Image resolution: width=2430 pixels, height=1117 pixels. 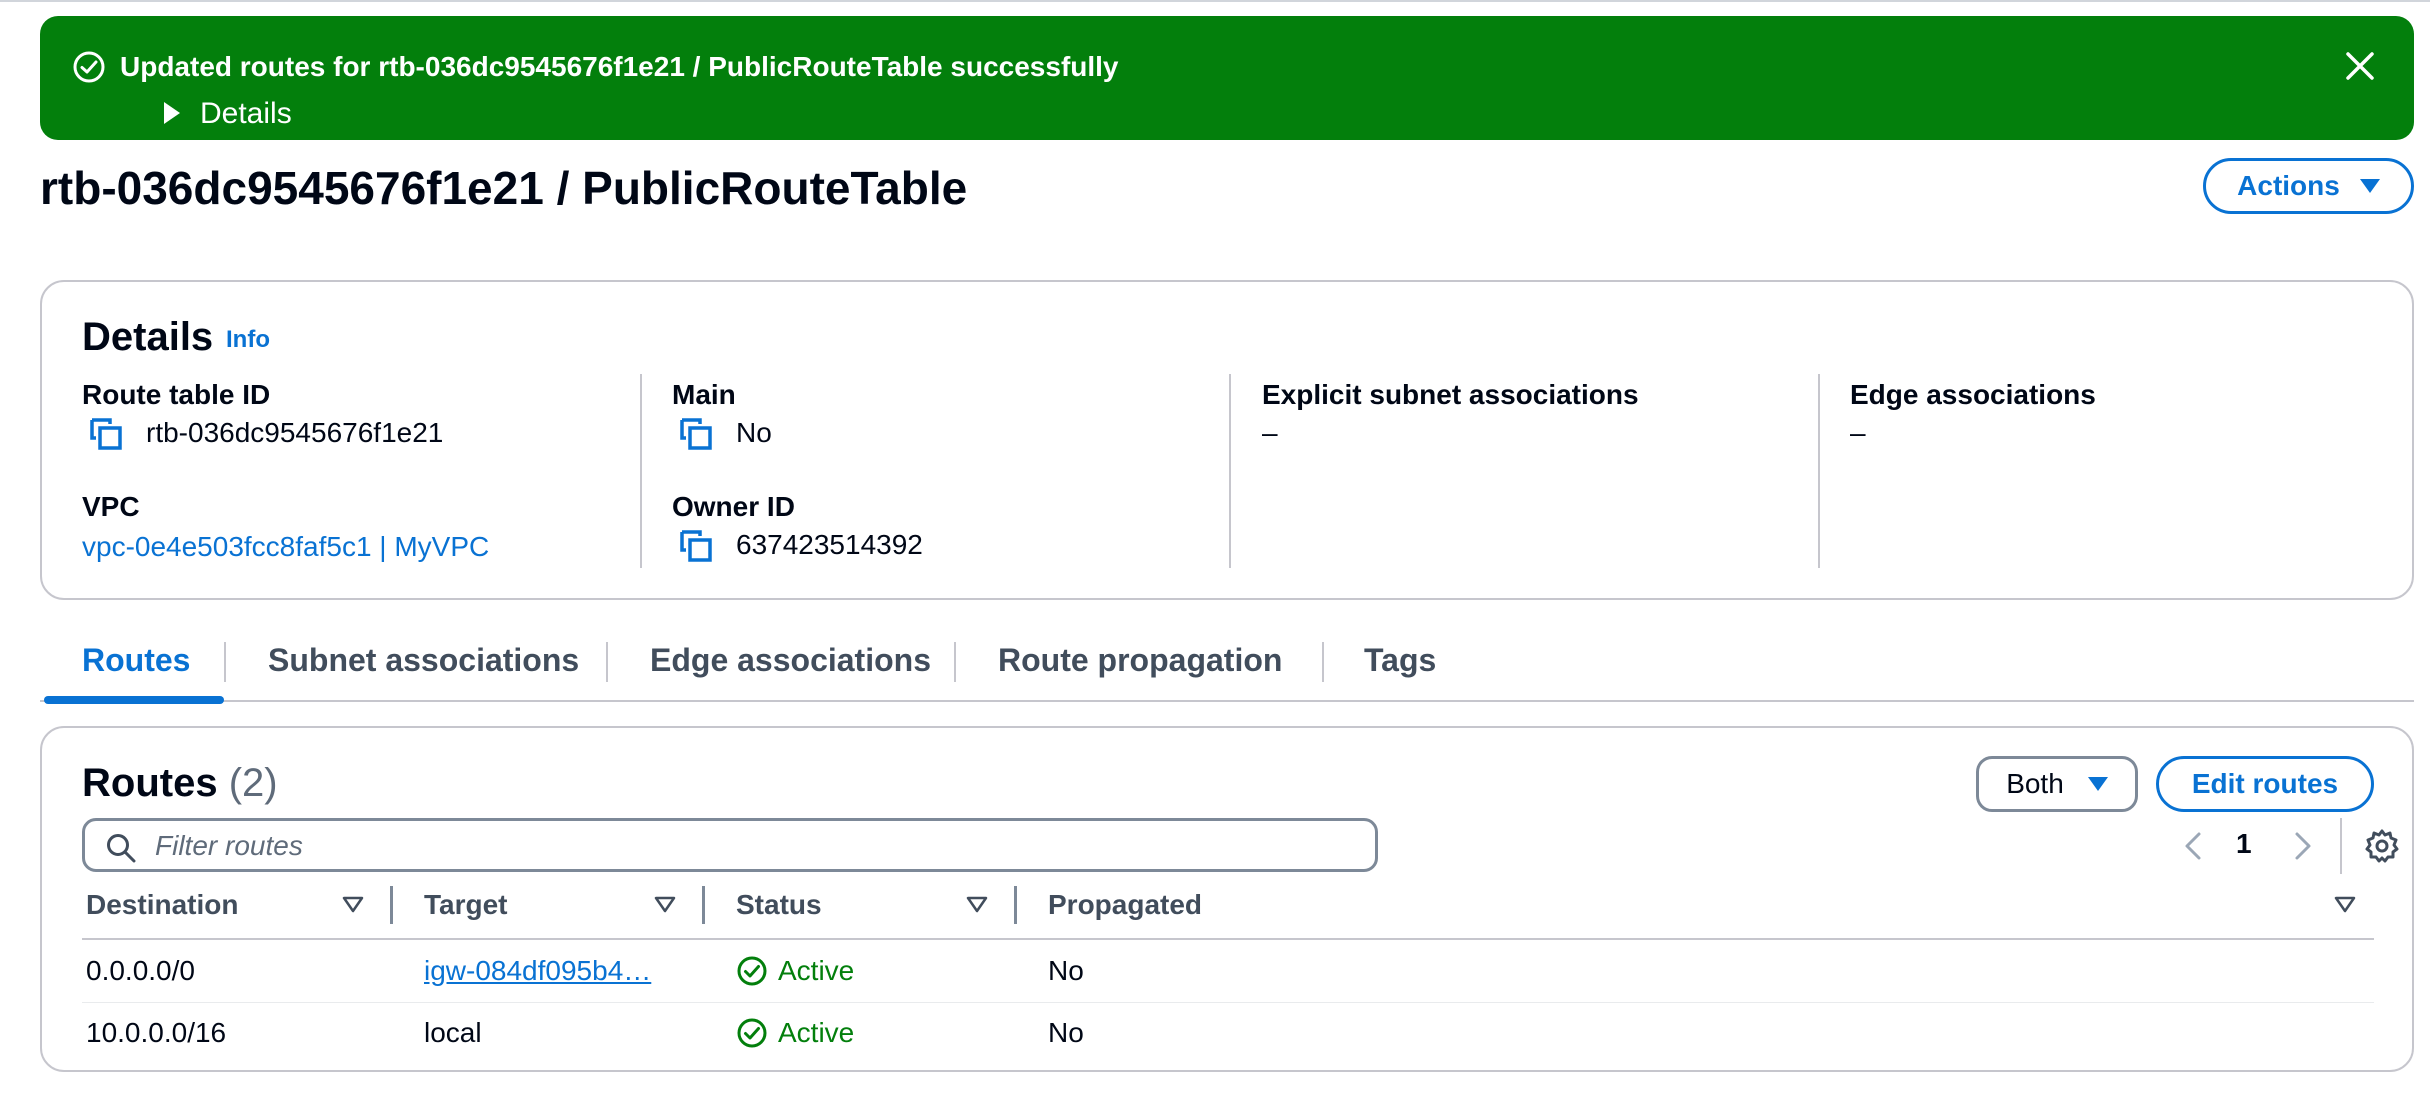 I want to click on explicit-subnet-label: Explicit subnet associations, so click(x=1450, y=394).